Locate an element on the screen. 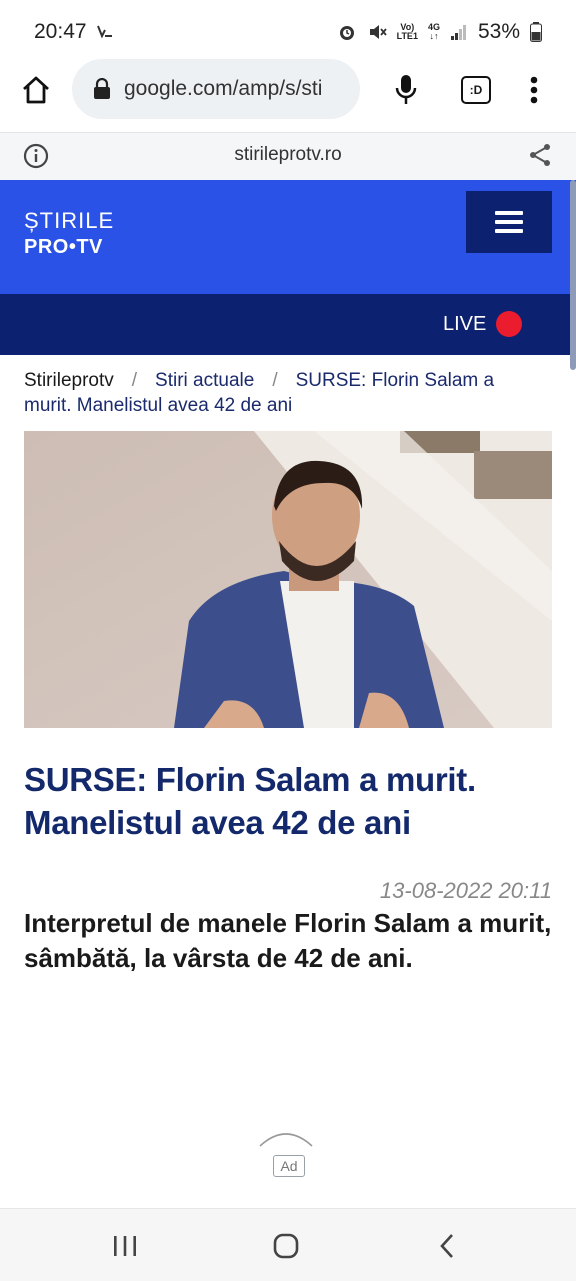  amp-domain: stirileprotv.ro is located at coordinates (288, 154).